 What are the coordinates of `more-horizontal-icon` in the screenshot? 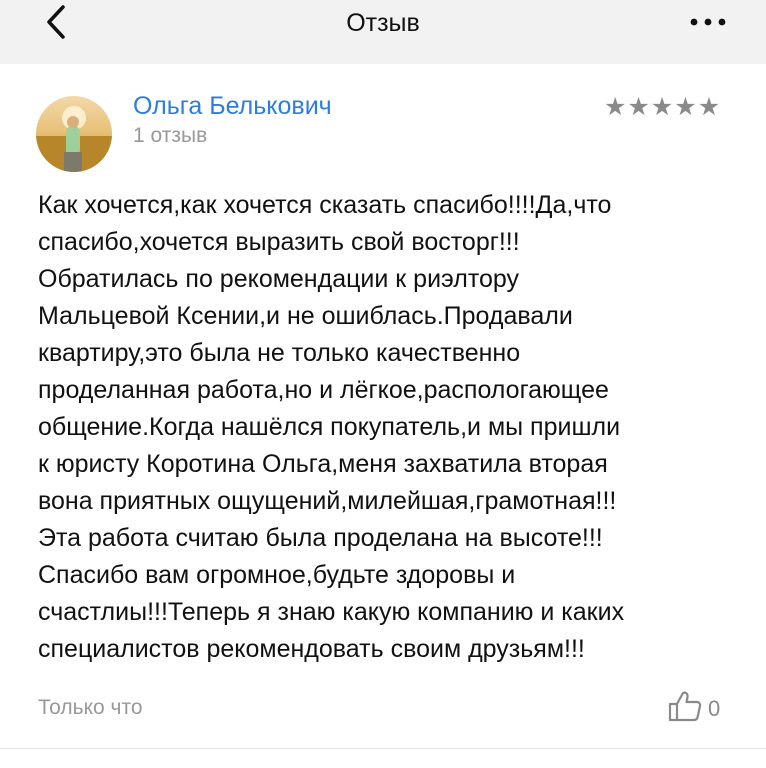 It's located at (708, 22).